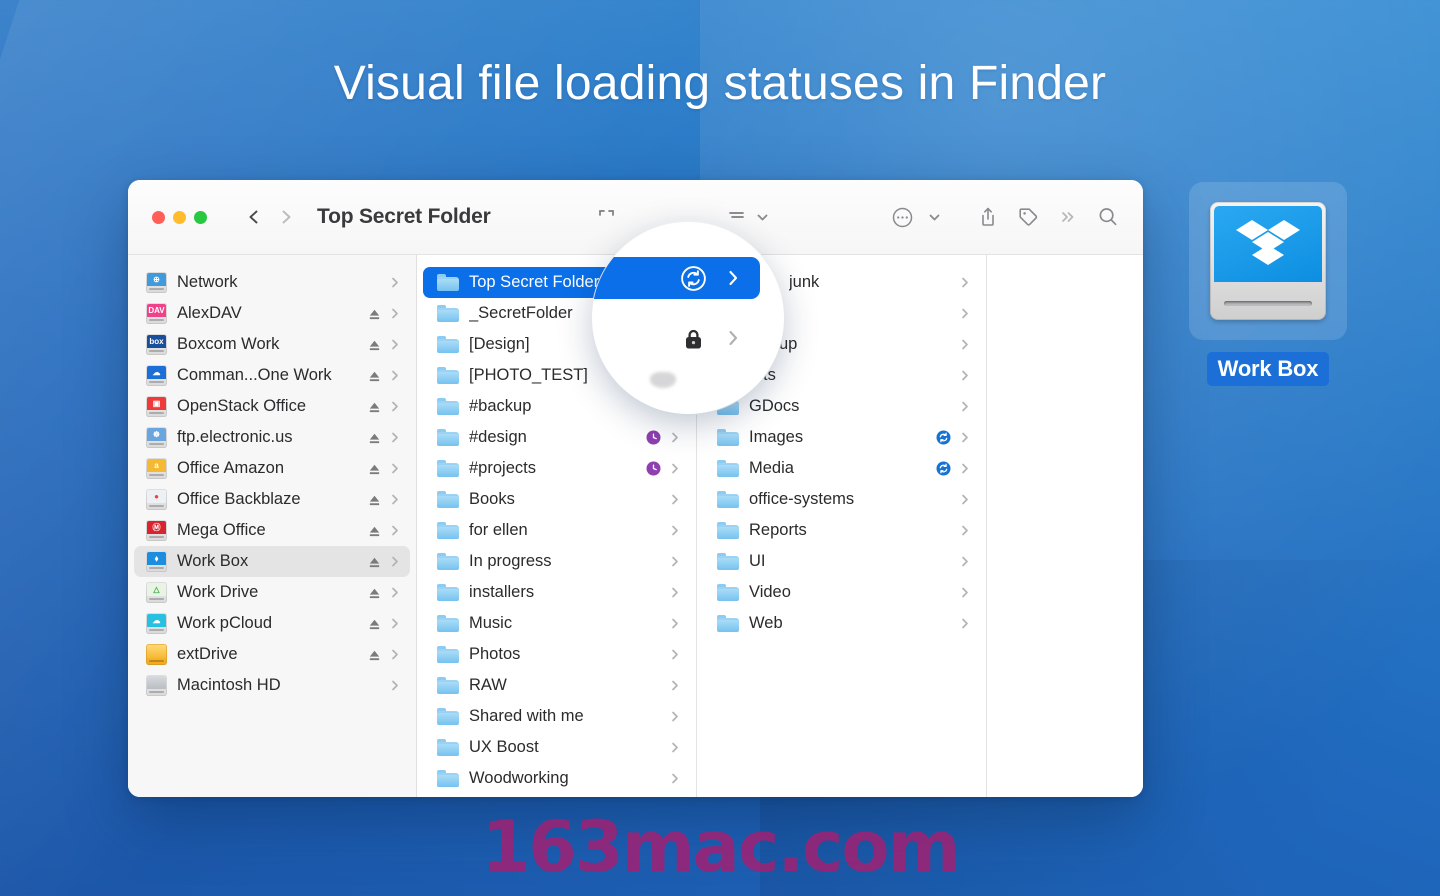  Describe the element at coordinates (556, 468) in the screenshot. I see `file-row: #projects` at that location.